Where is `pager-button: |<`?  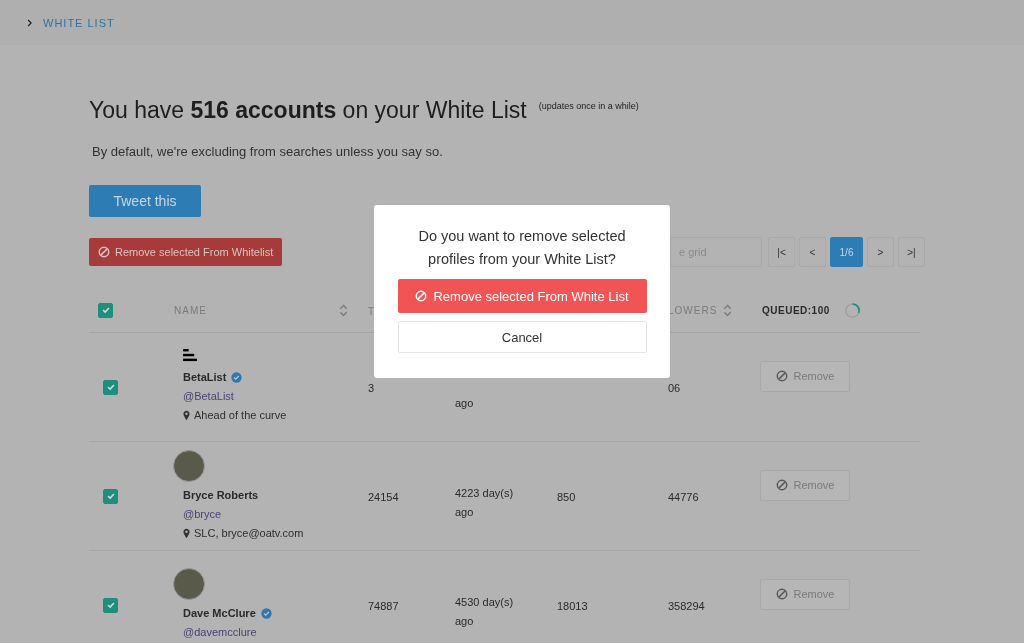
pager-button: |< is located at coordinates (781, 252).